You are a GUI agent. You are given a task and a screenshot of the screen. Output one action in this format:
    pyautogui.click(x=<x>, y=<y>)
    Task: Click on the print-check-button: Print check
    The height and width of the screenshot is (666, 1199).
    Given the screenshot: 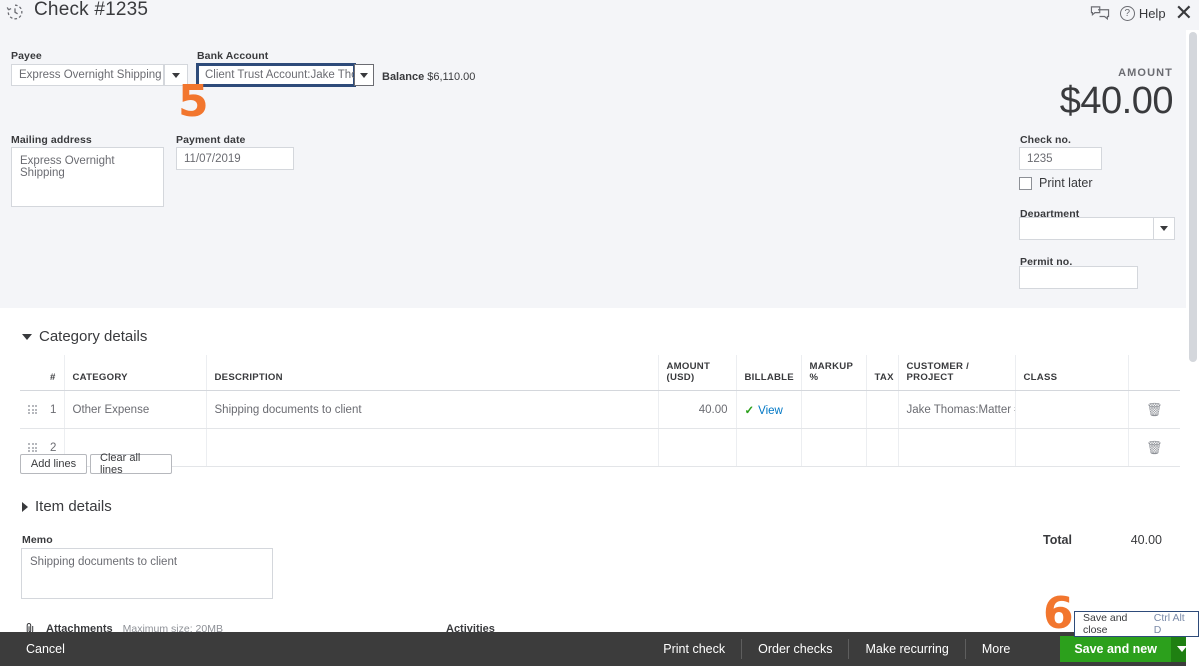 What is the action you would take?
    pyautogui.click(x=695, y=649)
    